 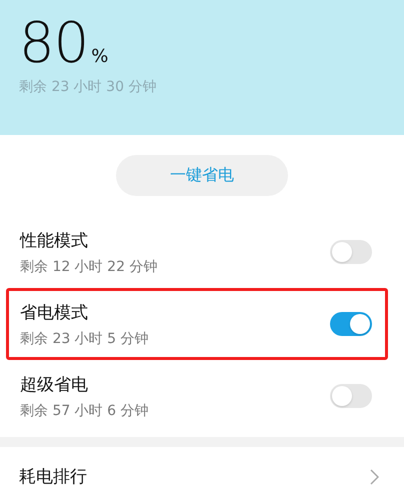 What do you see at coordinates (99, 56) in the screenshot?
I see `percent-sign: %` at bounding box center [99, 56].